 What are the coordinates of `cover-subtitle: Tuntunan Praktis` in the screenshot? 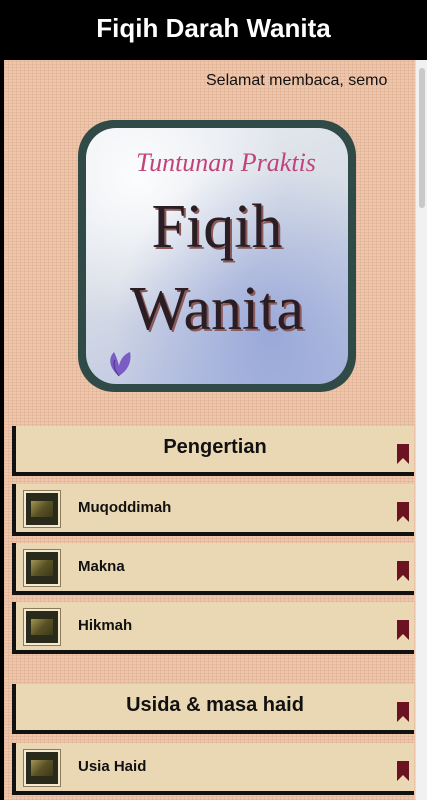 It's located at (226, 162).